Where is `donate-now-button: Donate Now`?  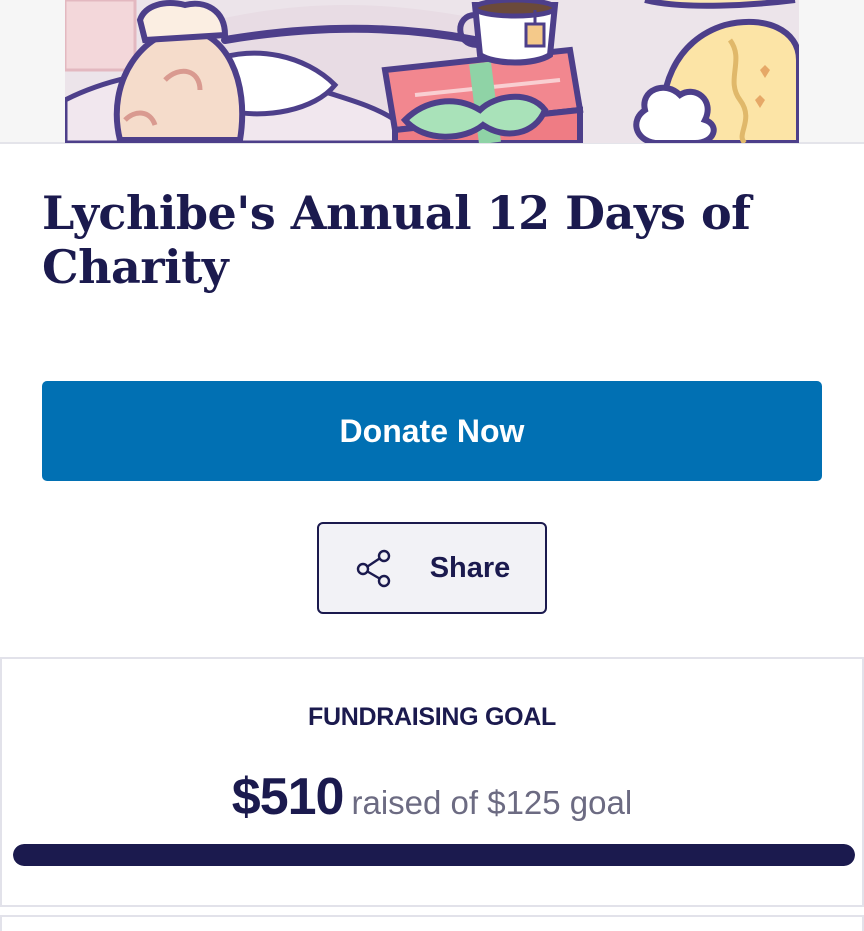 donate-now-button: Donate Now is located at coordinates (432, 431).